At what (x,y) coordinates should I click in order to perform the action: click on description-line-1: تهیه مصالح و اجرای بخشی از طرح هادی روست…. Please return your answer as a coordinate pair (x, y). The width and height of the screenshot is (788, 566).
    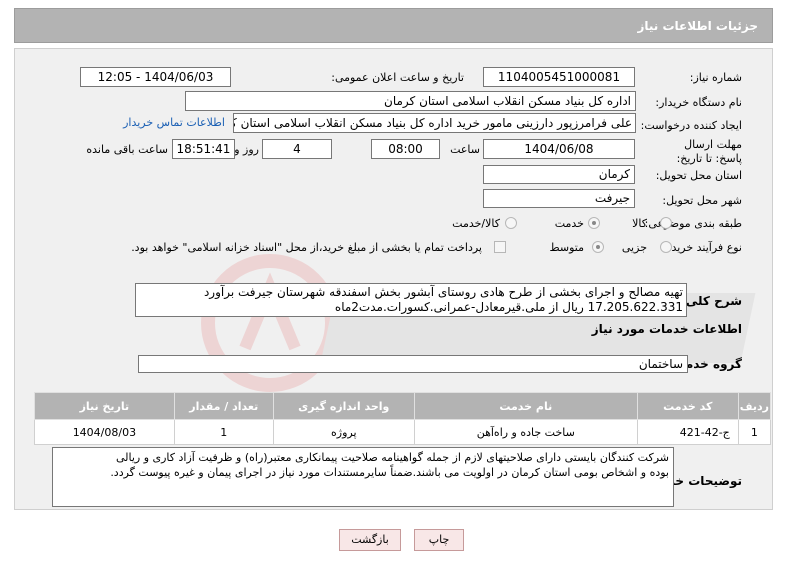
    Looking at the image, I should click on (443, 292).